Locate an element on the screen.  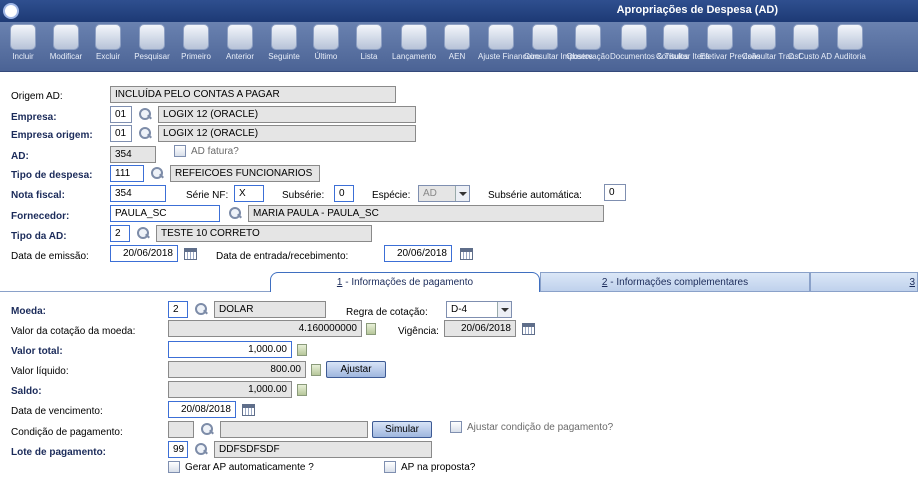
ap-proposta-label: AP na proposta? is located at coordinates (438, 467).